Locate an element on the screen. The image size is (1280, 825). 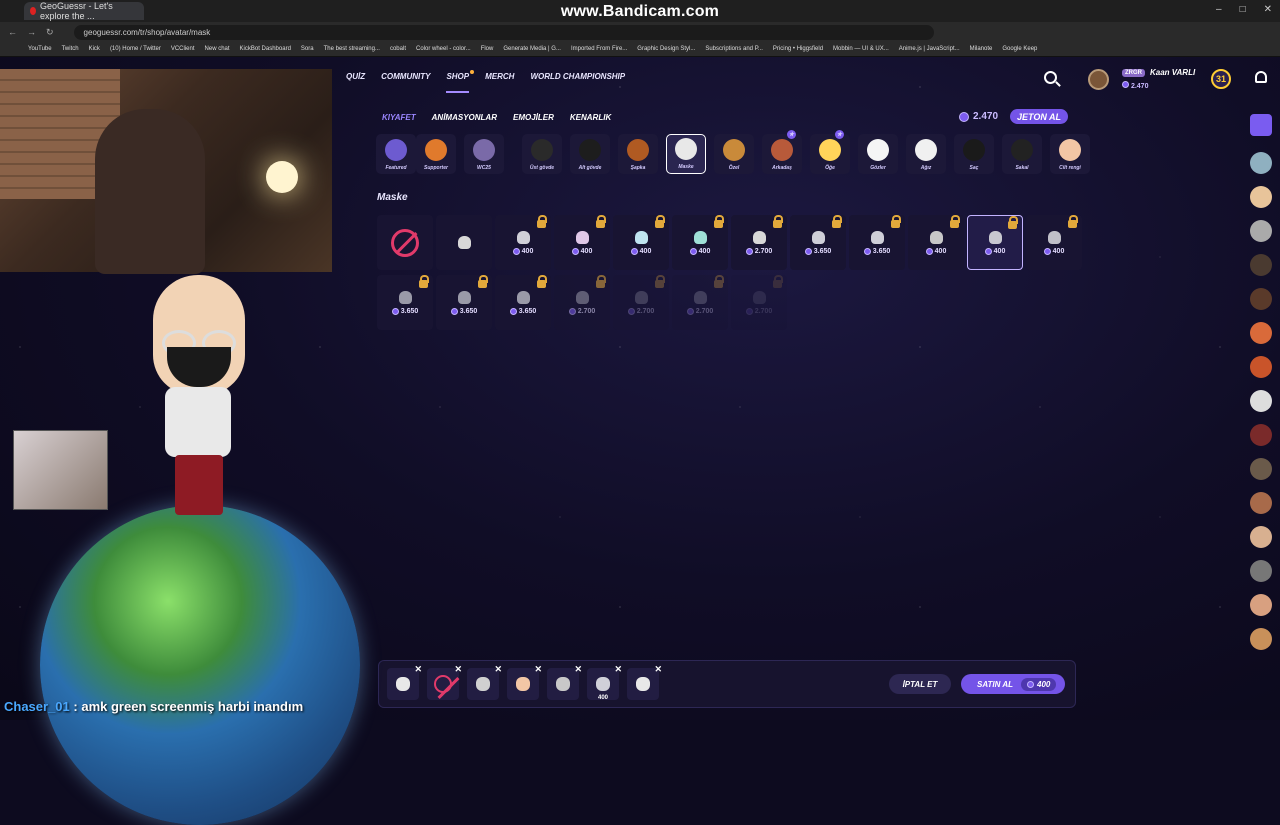
nav-item-world-championship: WORLD CHAMPIONSHIP is located at coordinates (577, 82).